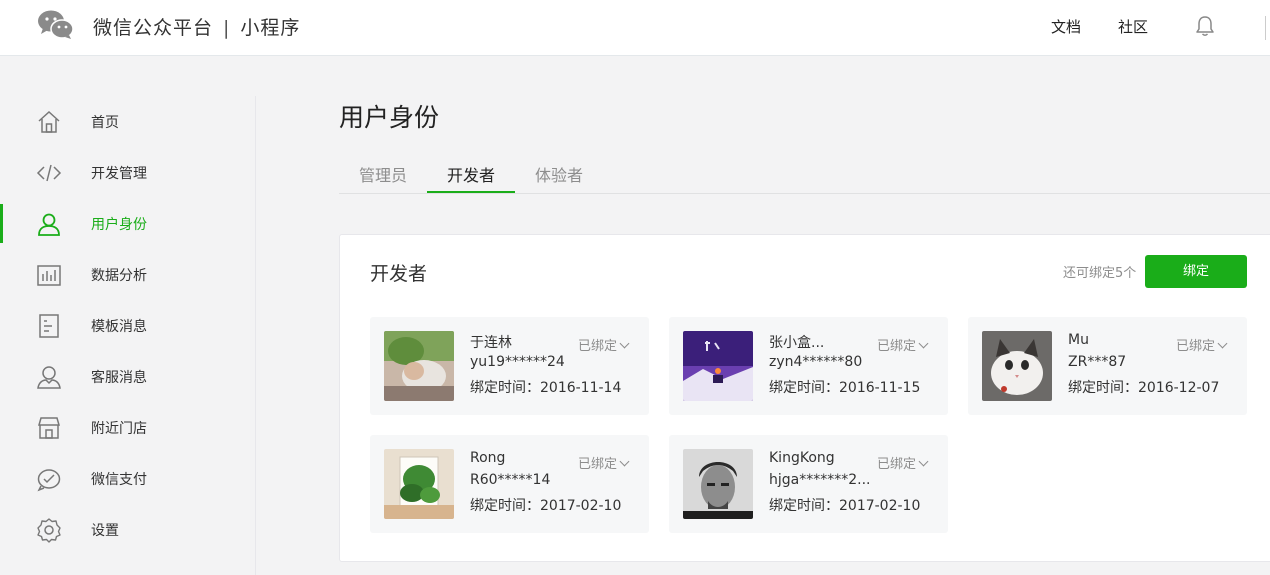  What do you see at coordinates (119, 225) in the screenshot?
I see `sidebar-item-label: 用户身份` at bounding box center [119, 225].